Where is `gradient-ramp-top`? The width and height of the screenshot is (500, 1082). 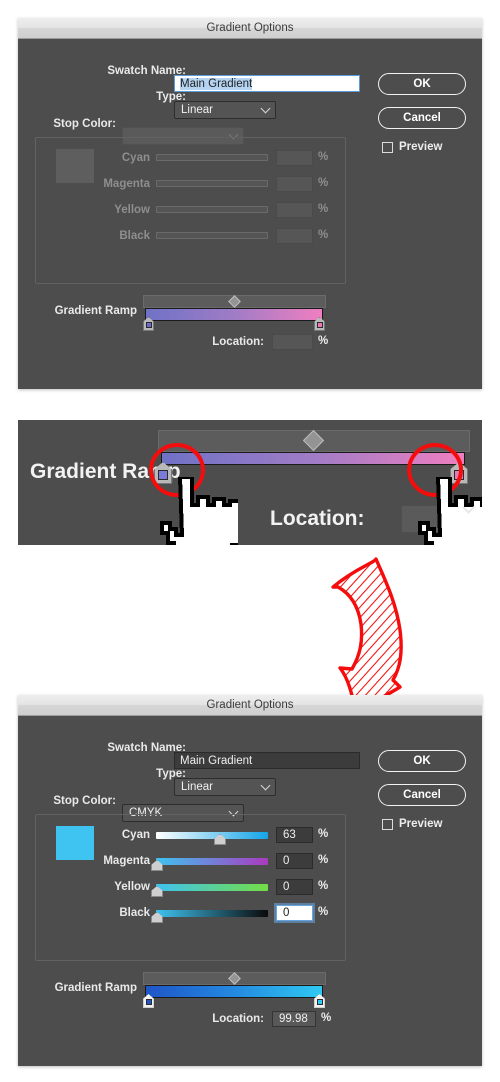 gradient-ramp-top is located at coordinates (234, 313).